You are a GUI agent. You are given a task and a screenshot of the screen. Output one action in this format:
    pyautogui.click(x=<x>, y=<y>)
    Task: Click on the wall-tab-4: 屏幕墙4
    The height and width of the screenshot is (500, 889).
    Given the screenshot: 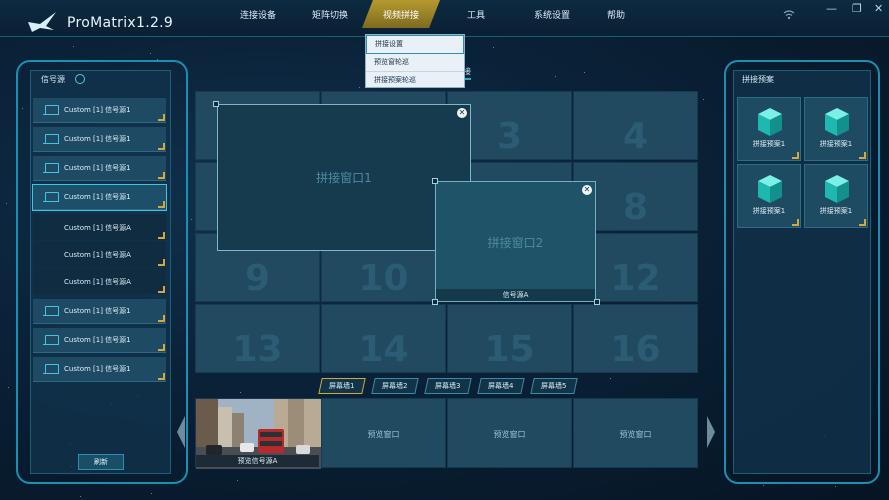 What is the action you would take?
    pyautogui.click(x=501, y=386)
    